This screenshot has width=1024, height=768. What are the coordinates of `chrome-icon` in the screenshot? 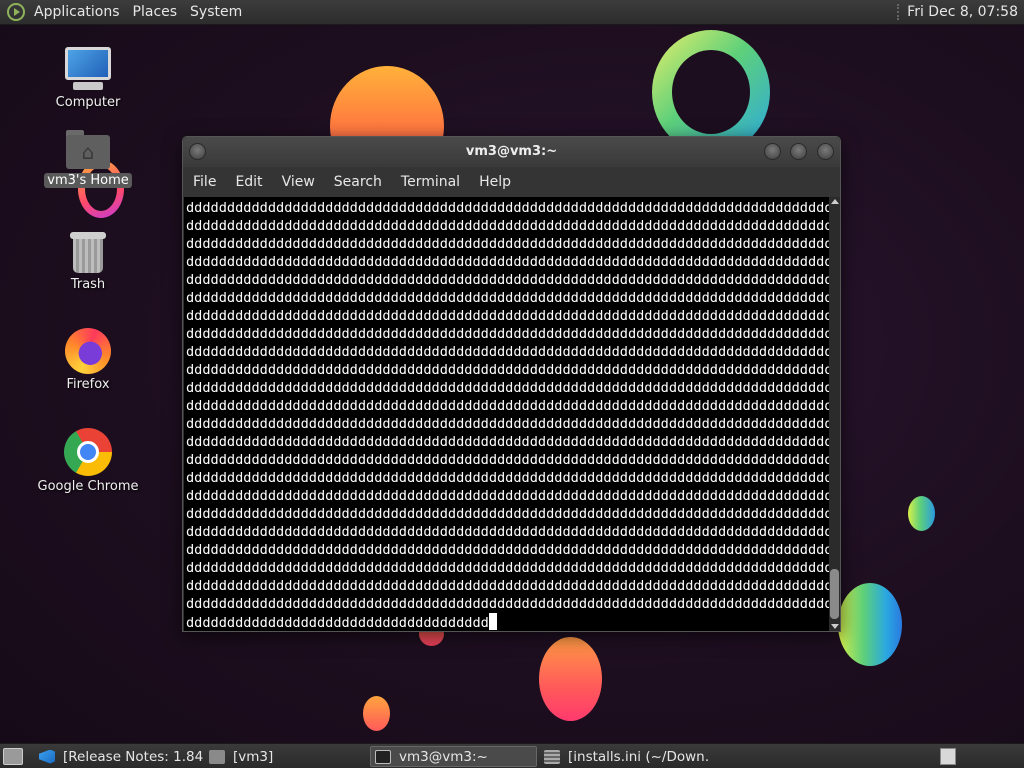 It's located at (88, 452).